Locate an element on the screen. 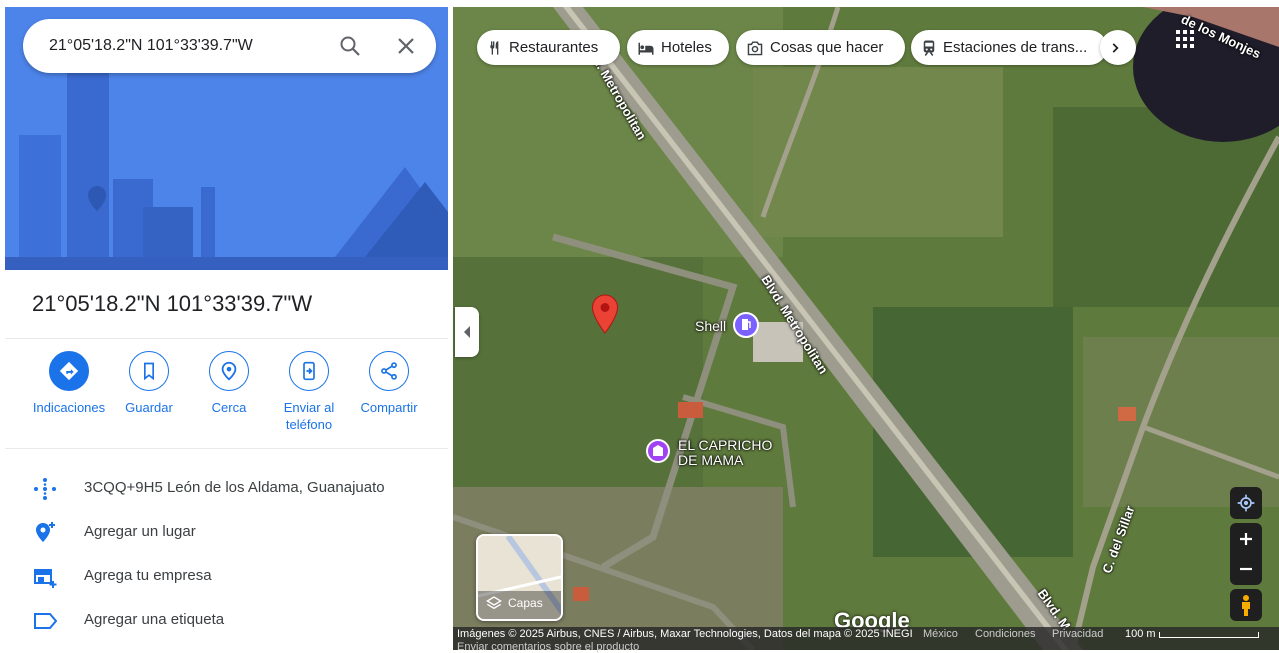 The height and width of the screenshot is (653, 1279). chip-things-to-do-label: Cosas que hacer is located at coordinates (827, 47).